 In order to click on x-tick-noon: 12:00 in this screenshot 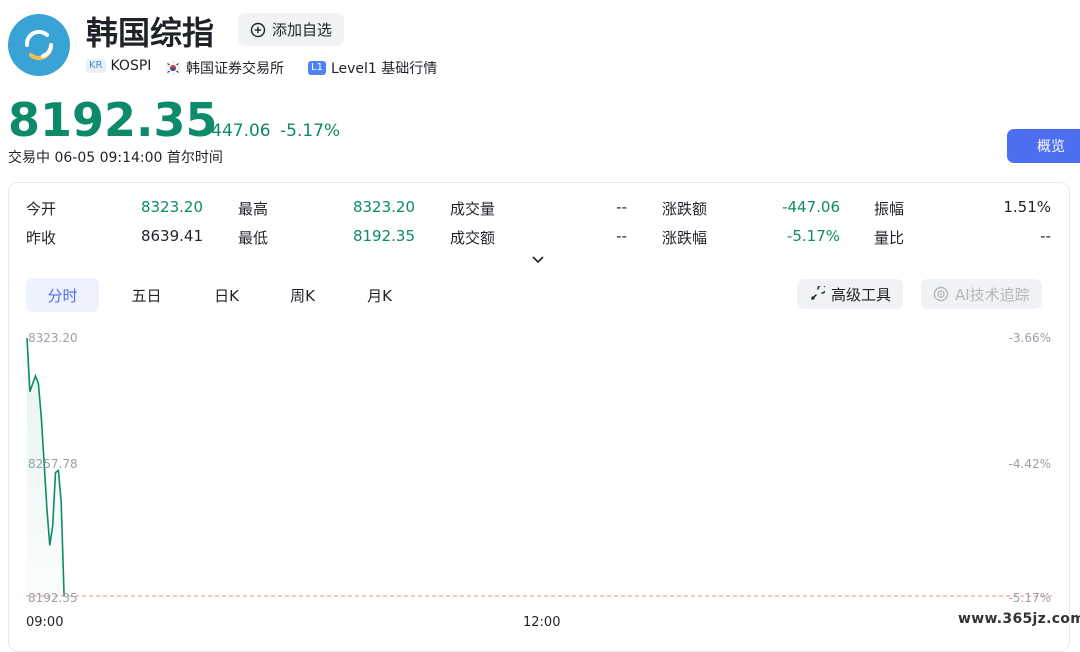, I will do `click(542, 622)`.